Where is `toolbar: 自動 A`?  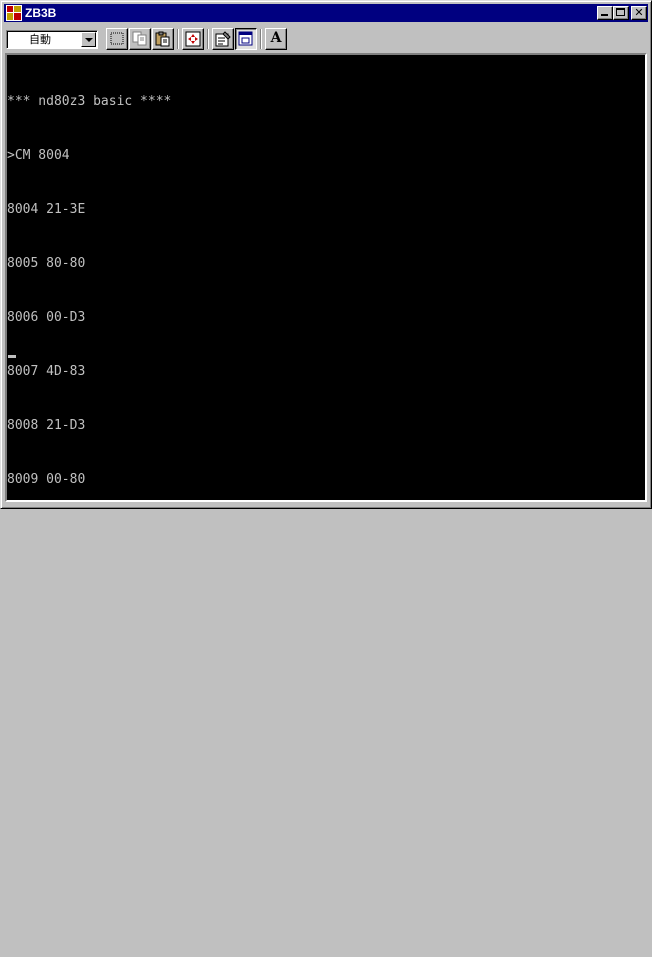 toolbar: 自動 A is located at coordinates (326, 39).